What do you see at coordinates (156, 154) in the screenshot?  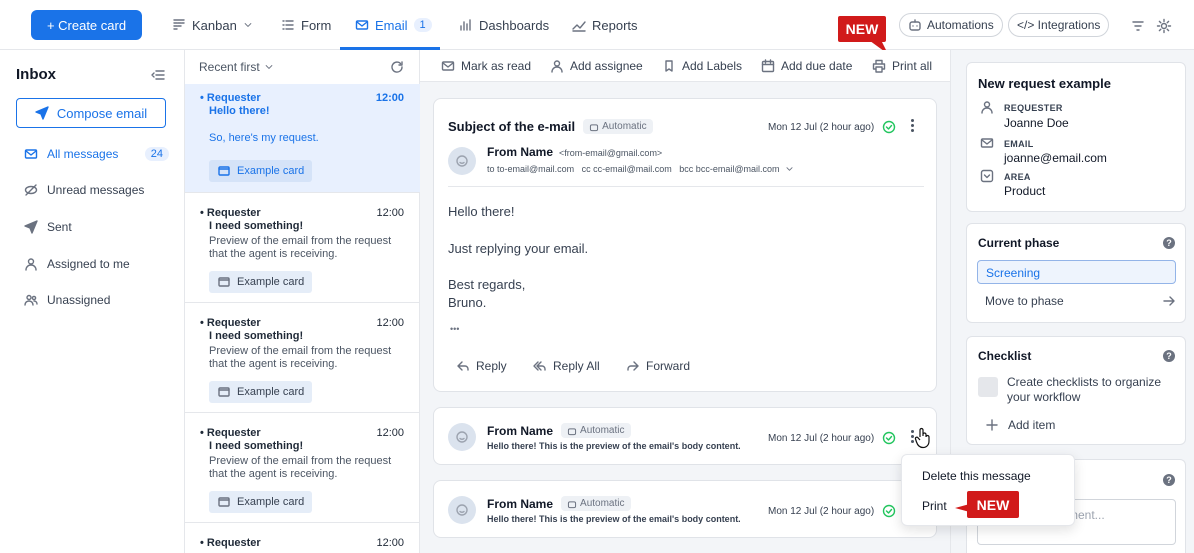 I see `all-messages-count: 24` at bounding box center [156, 154].